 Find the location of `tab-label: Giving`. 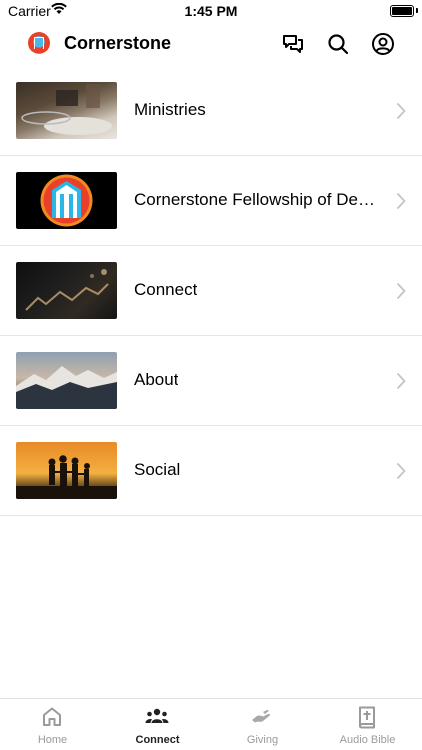

tab-label: Giving is located at coordinates (262, 740).